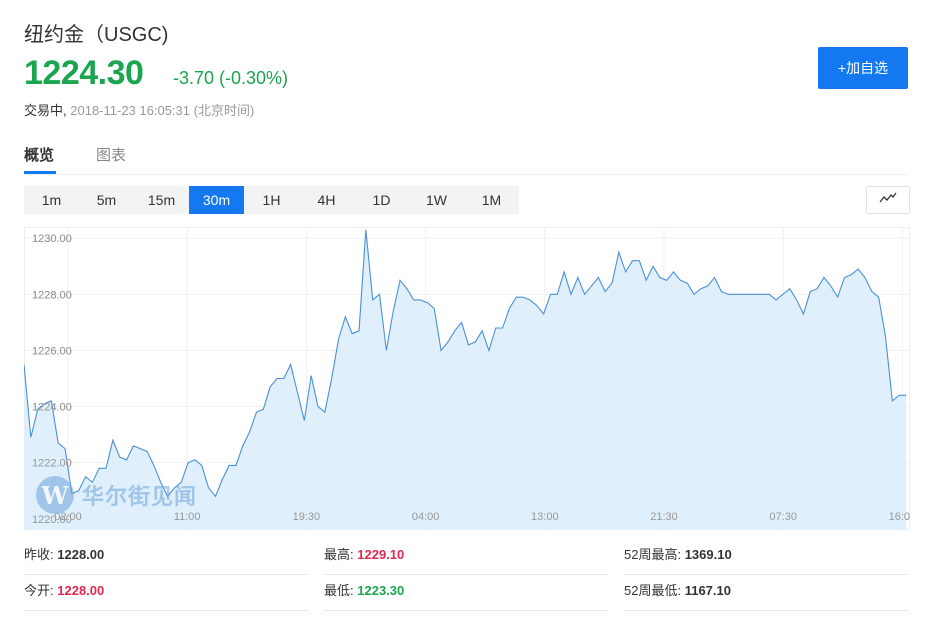 Image resolution: width=928 pixels, height=620 pixels. I want to click on chart-type-button, so click(888, 200).